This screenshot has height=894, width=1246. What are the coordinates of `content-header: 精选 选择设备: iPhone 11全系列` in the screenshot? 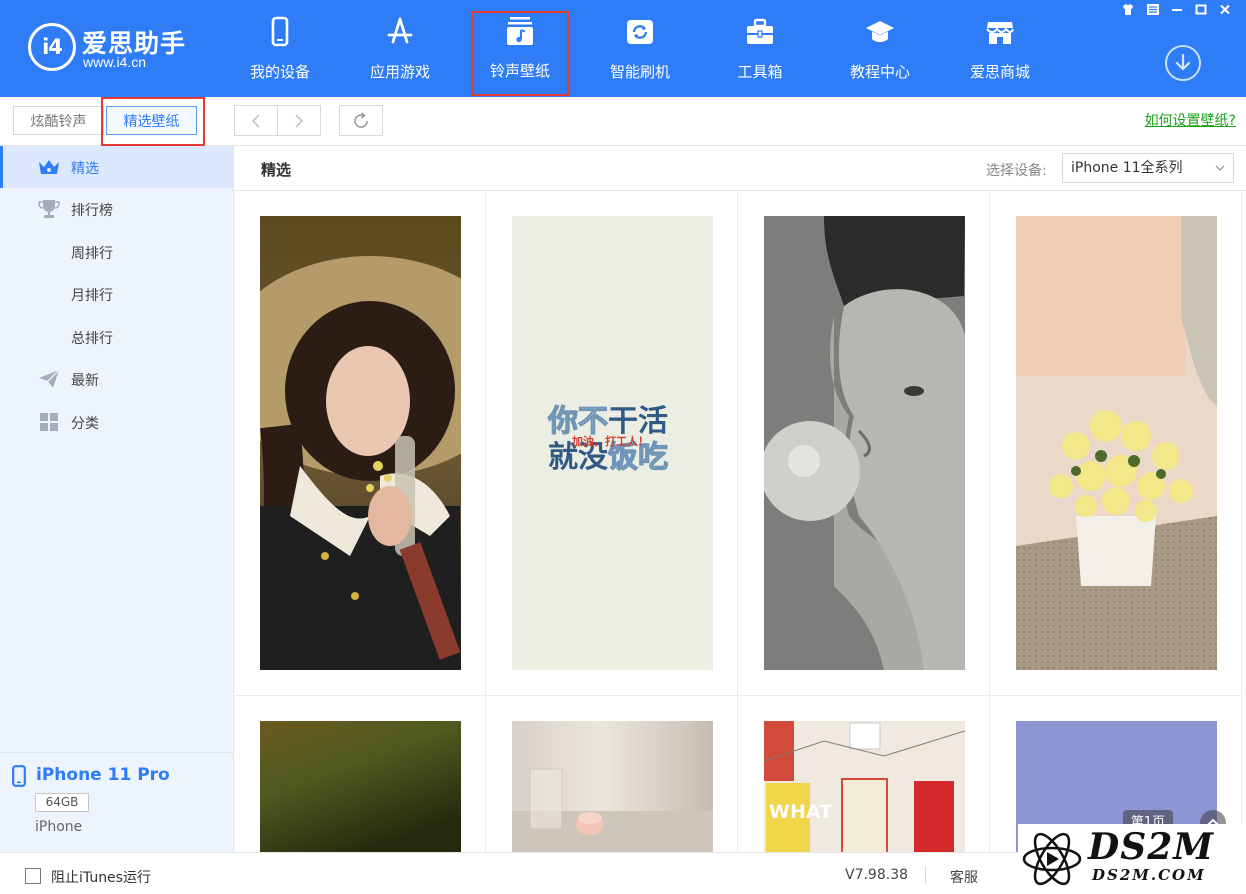 It's located at (740, 168).